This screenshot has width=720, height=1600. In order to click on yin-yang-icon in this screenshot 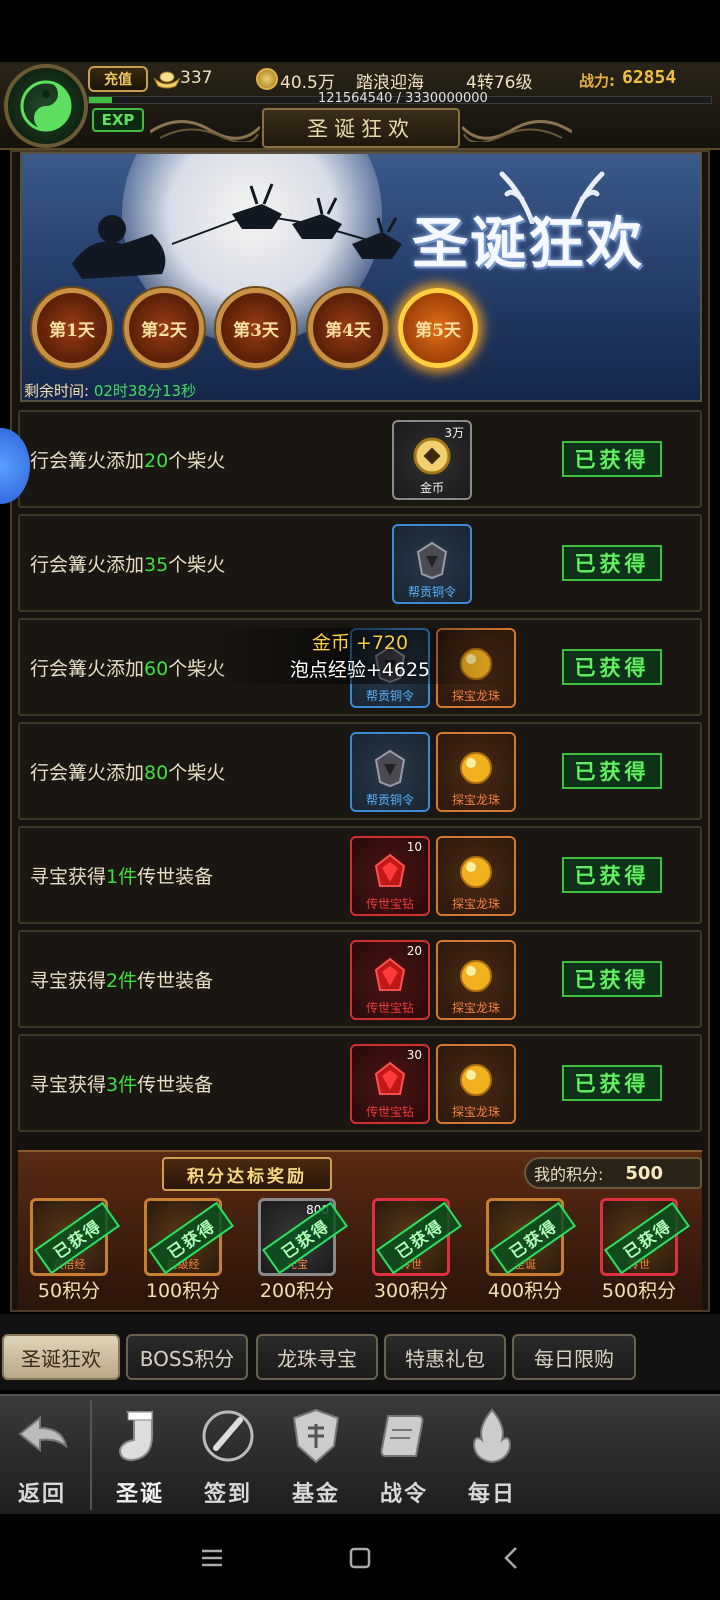, I will do `click(46, 106)`.